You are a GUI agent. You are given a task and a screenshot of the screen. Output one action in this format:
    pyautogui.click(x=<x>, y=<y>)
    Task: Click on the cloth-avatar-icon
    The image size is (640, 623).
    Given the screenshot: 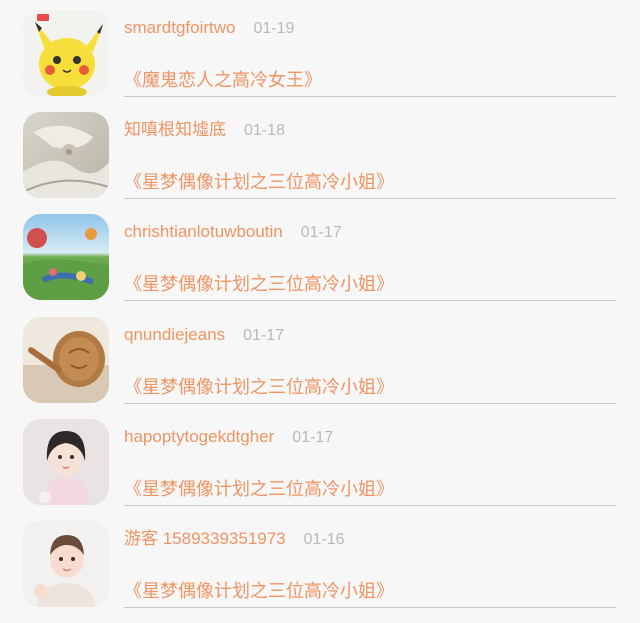 What is the action you would take?
    pyautogui.click(x=66, y=155)
    